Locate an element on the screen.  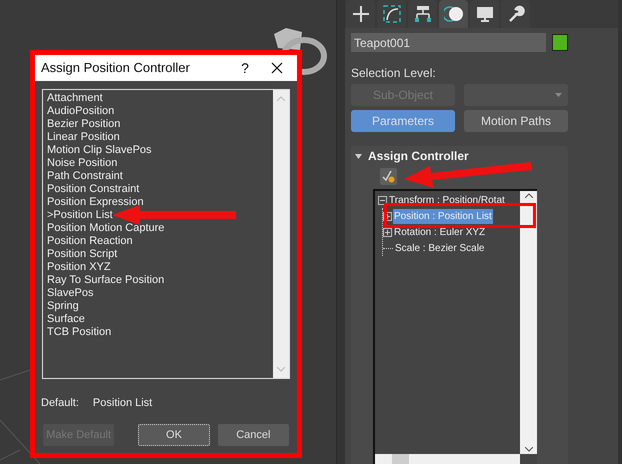
object-name-field: Teapot001 is located at coordinates (448, 42).